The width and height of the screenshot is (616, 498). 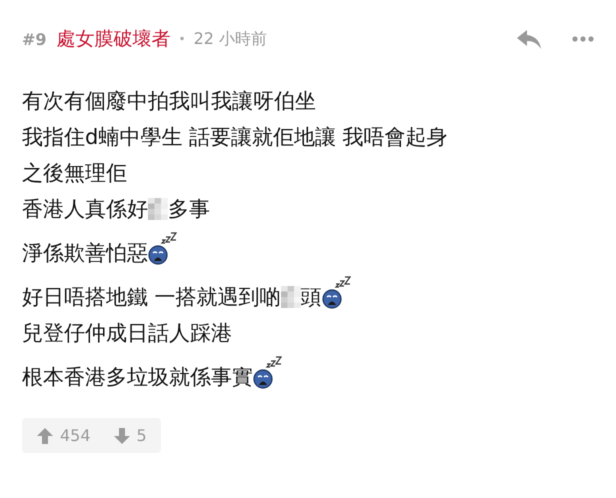 What do you see at coordinates (231, 39) in the screenshot?
I see `post-time: 22 小時前` at bounding box center [231, 39].